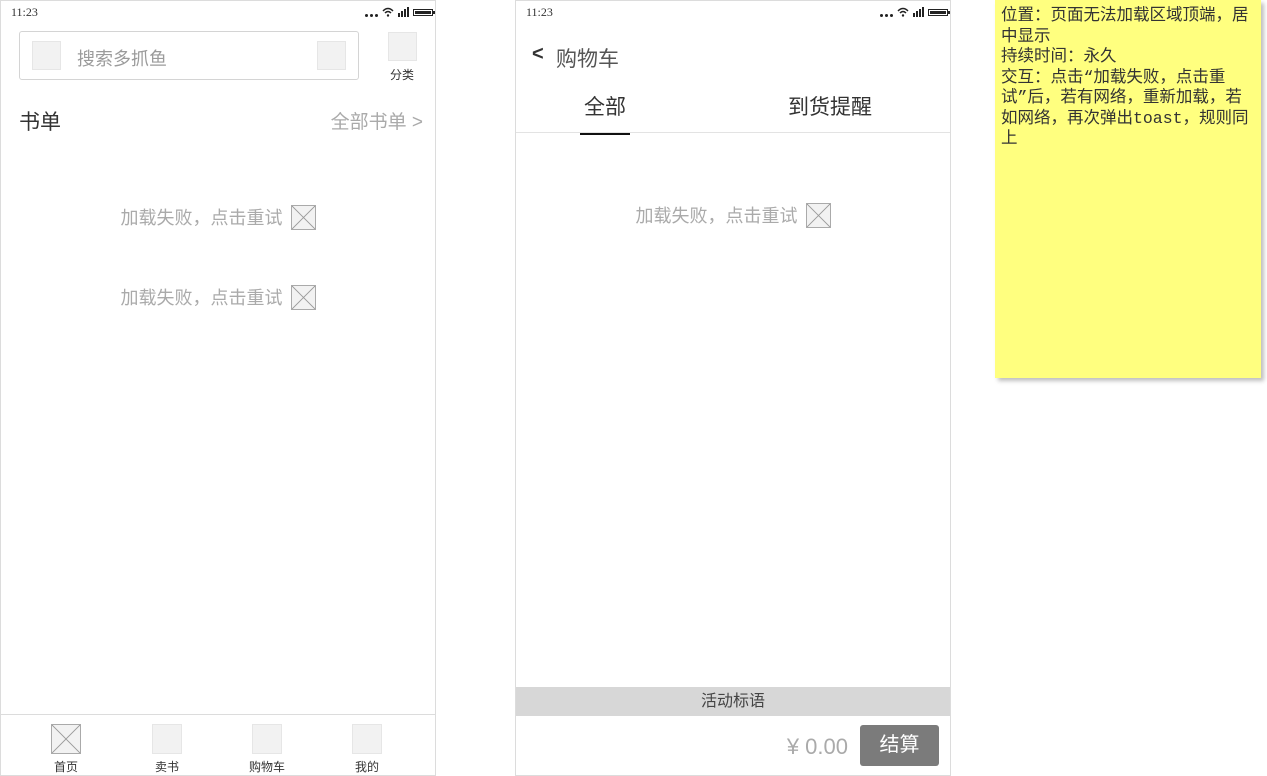 This screenshot has width=1267, height=776. Describe the element at coordinates (538, 54) in the screenshot. I see `back-button: <` at that location.